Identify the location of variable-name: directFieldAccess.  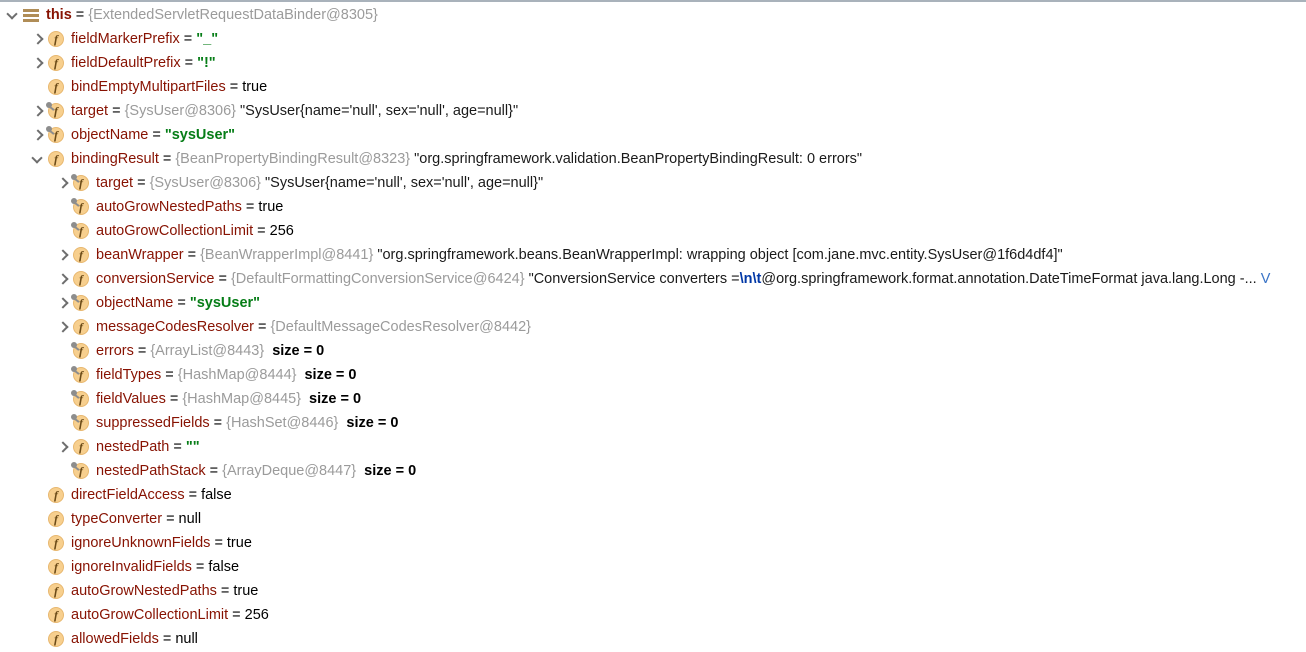
(128, 495).